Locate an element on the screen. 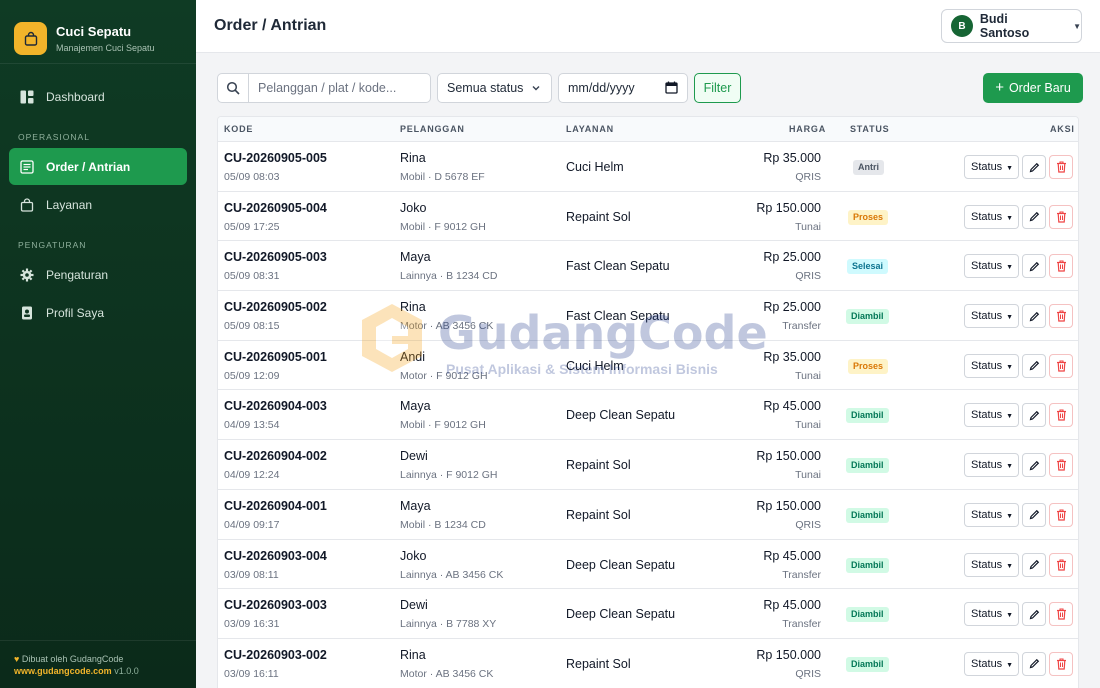  order-time: 03/09 08:11 is located at coordinates (251, 574).